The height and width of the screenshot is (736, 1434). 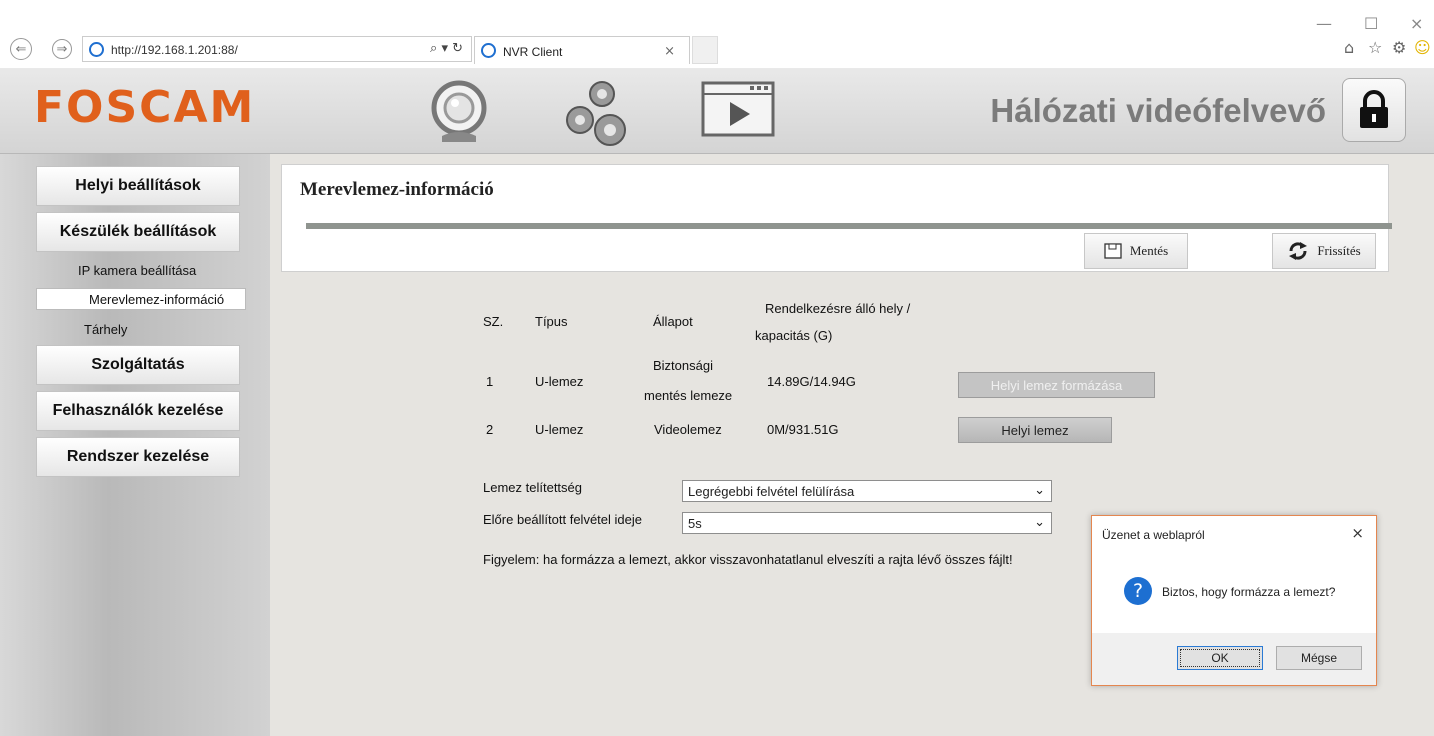 What do you see at coordinates (1149, 250) in the screenshot?
I see `save-label: Mentés` at bounding box center [1149, 250].